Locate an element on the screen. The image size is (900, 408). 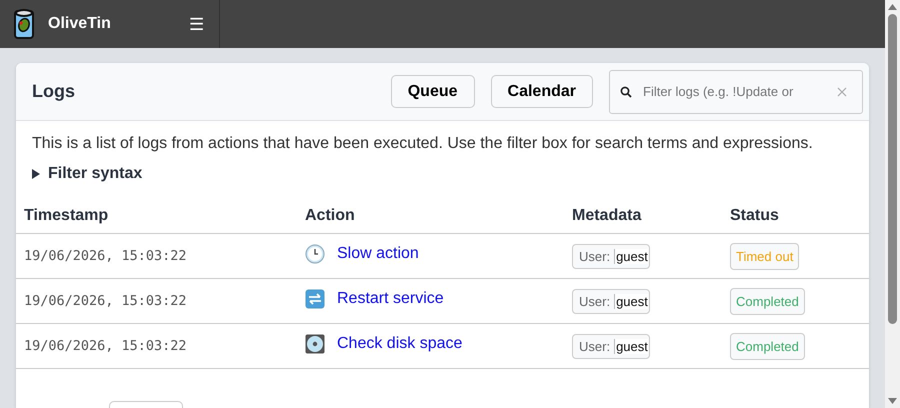
scroll-up-icon is located at coordinates (892, 7).